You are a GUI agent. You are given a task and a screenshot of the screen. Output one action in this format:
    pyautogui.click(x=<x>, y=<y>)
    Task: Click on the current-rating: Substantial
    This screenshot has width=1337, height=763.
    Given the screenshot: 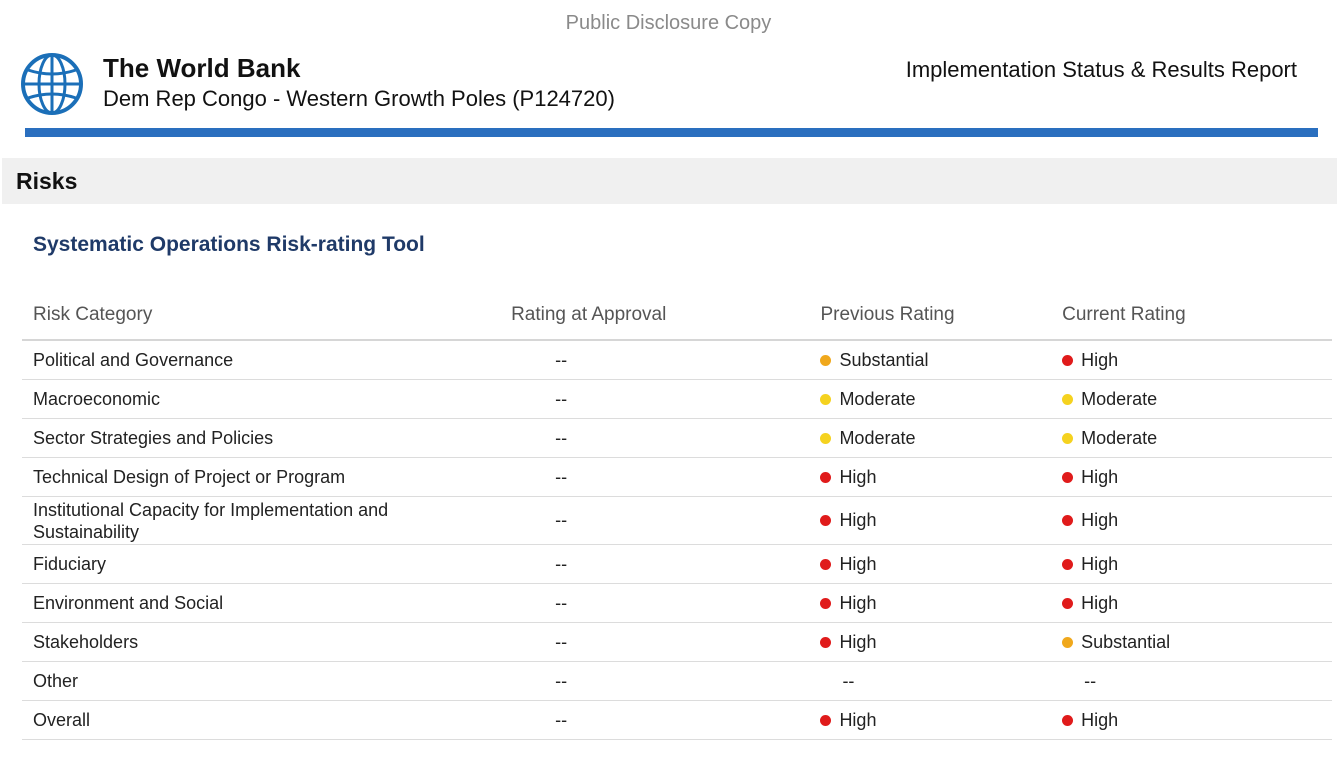 What is the action you would take?
    pyautogui.click(x=1116, y=642)
    